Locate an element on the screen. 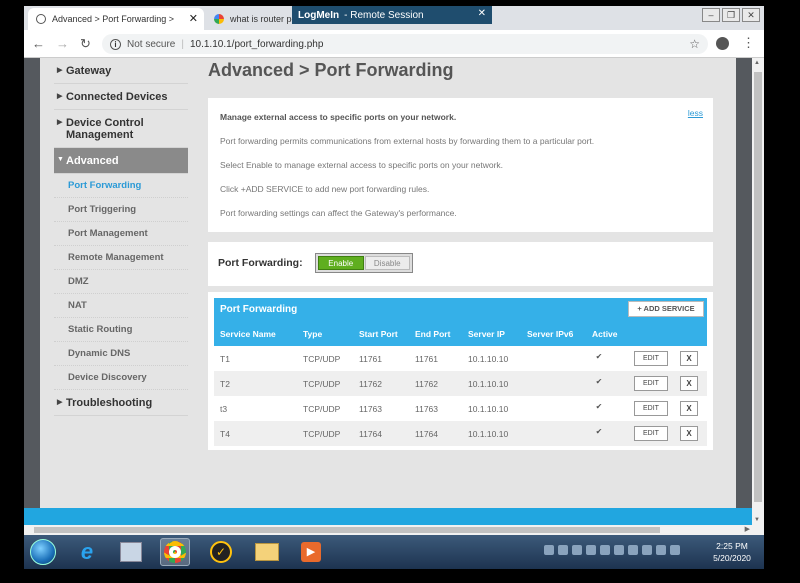 The image size is (800, 583). column-header: End Port is located at coordinates (433, 334).